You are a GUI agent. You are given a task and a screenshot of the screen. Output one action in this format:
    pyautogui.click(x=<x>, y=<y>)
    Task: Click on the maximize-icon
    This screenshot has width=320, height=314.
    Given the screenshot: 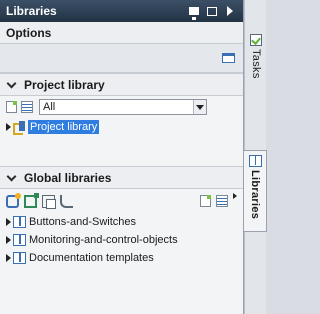 What is the action you would take?
    pyautogui.click(x=212, y=11)
    